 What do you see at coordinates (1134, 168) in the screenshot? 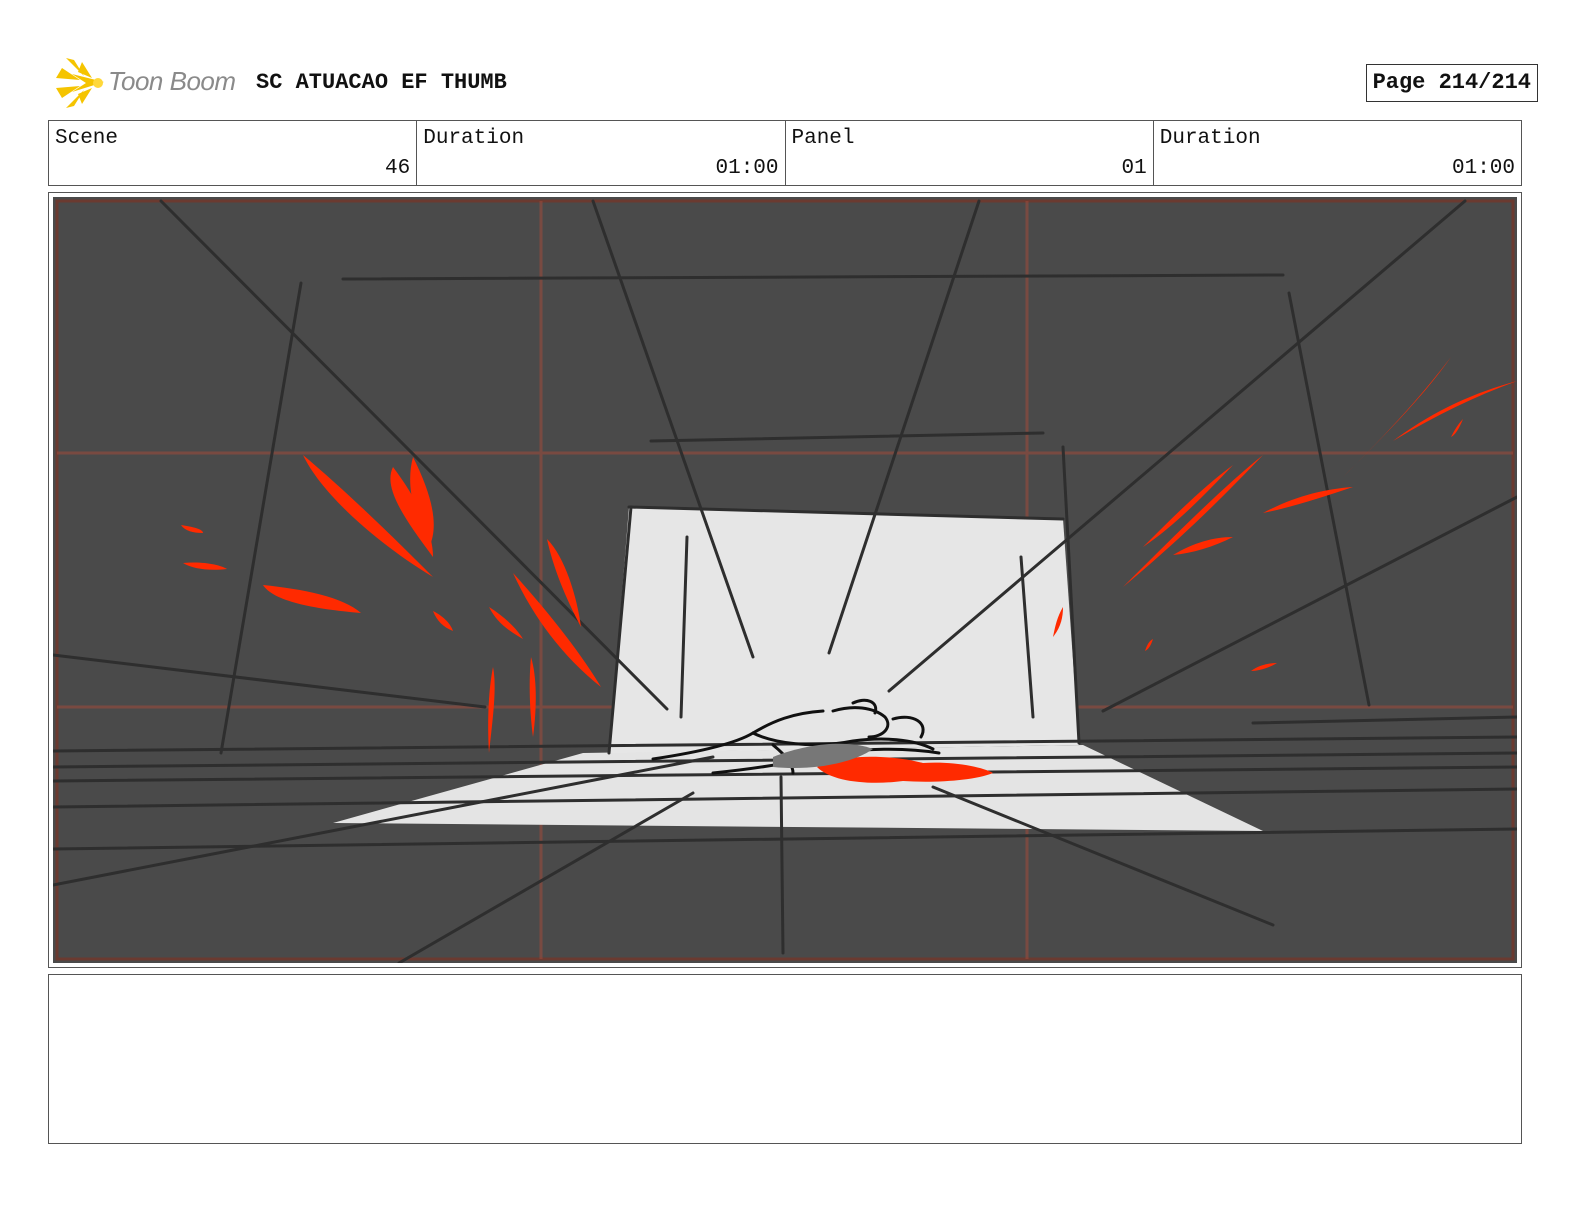
I see `panel-value: 01` at bounding box center [1134, 168].